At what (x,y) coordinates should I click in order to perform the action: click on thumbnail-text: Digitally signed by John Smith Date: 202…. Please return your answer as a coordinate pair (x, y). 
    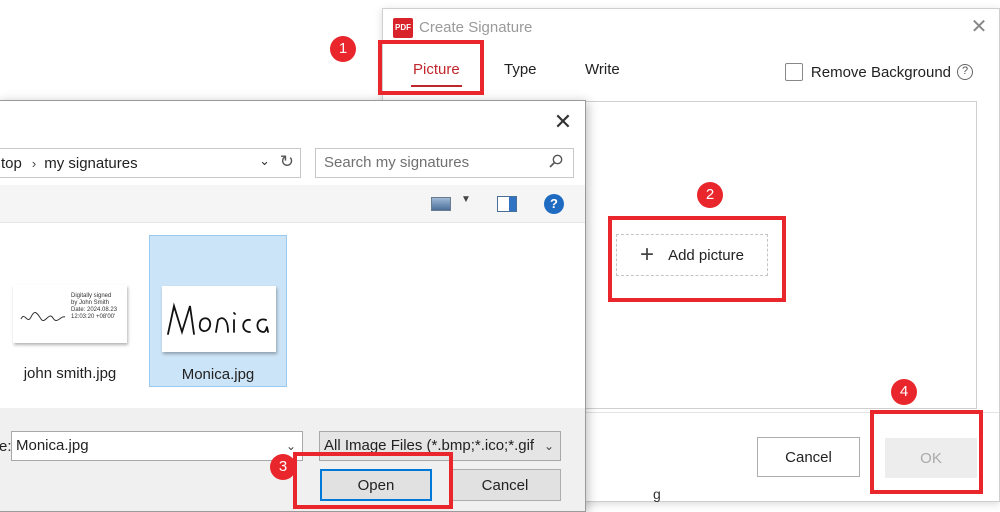
    Looking at the image, I should click on (94, 306).